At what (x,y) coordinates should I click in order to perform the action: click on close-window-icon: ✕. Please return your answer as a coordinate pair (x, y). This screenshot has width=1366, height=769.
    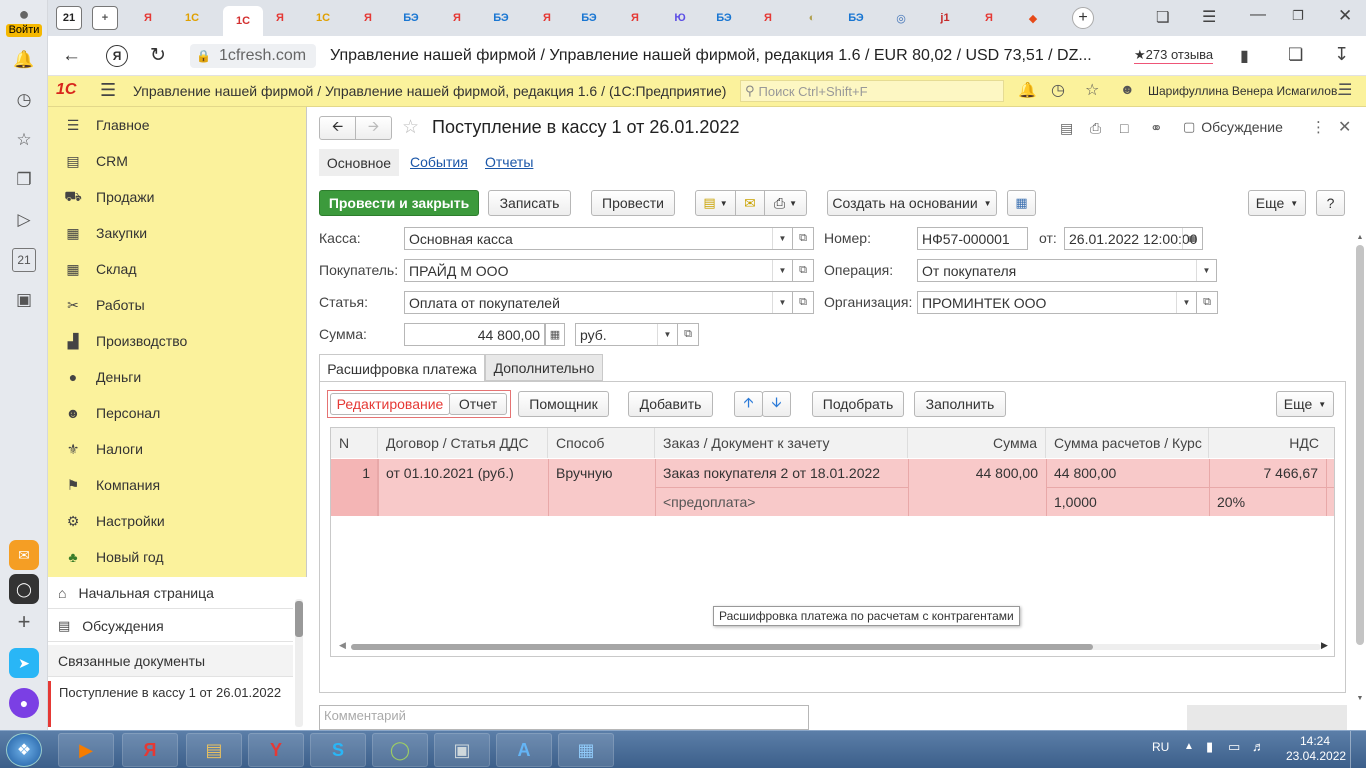
    Looking at the image, I should click on (1345, 16).